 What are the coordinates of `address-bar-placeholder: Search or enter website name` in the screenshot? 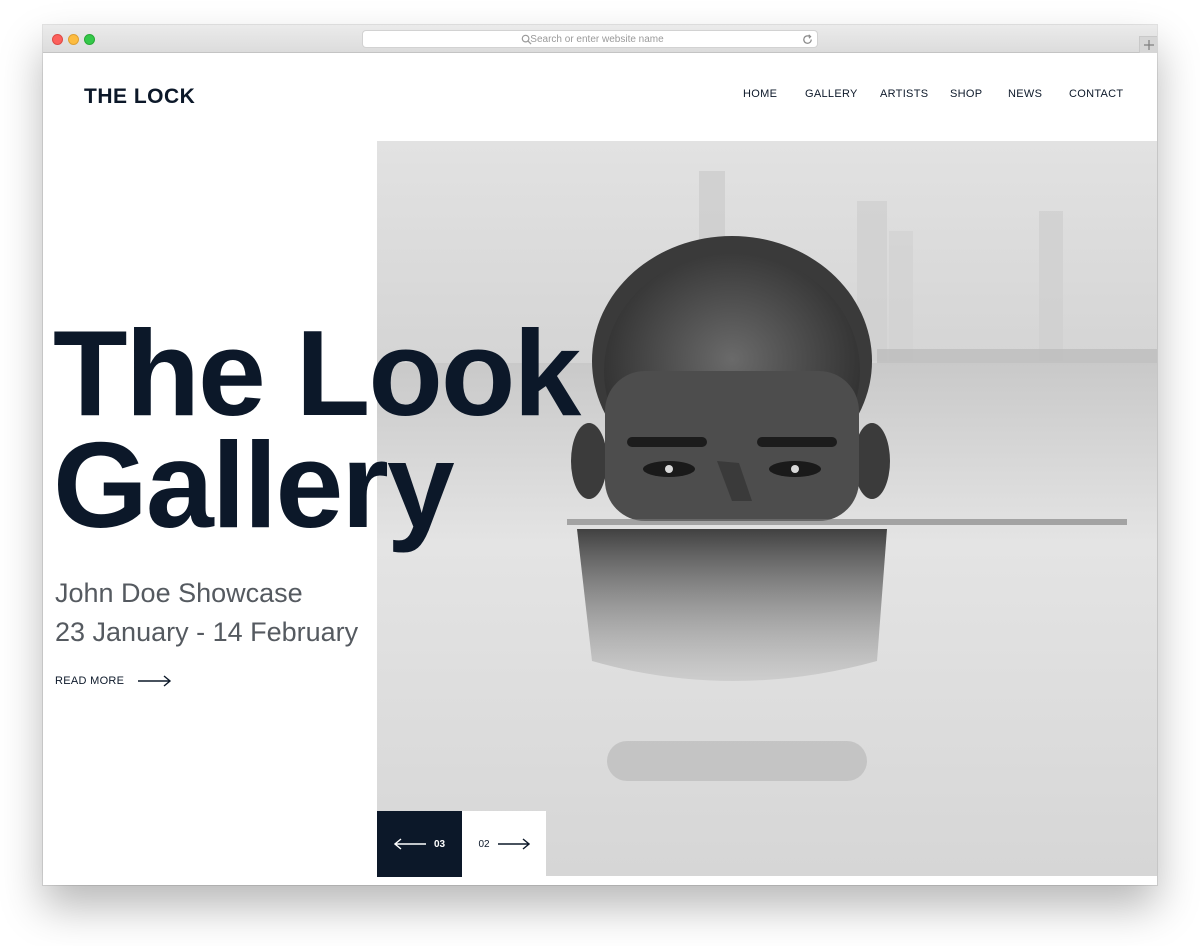 It's located at (597, 39).